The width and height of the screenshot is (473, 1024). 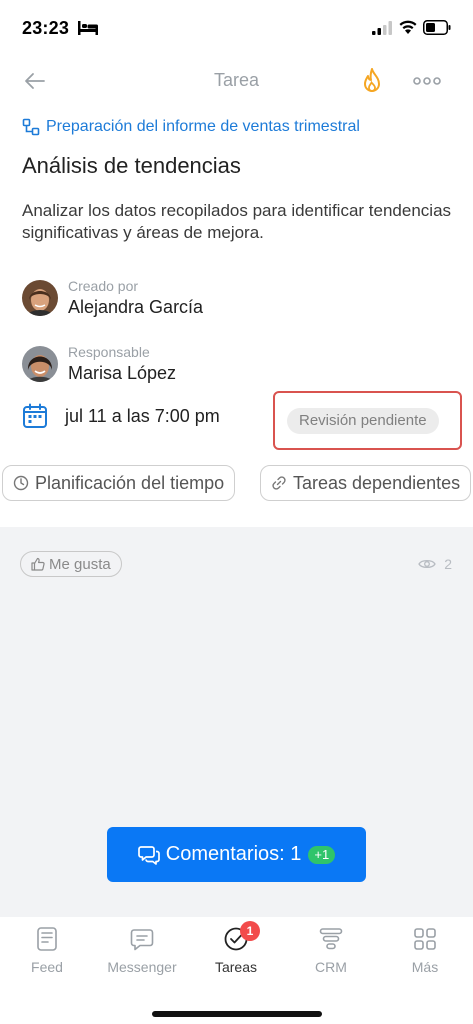 I want to click on assignee-role-label: Responsable, so click(x=109, y=352).